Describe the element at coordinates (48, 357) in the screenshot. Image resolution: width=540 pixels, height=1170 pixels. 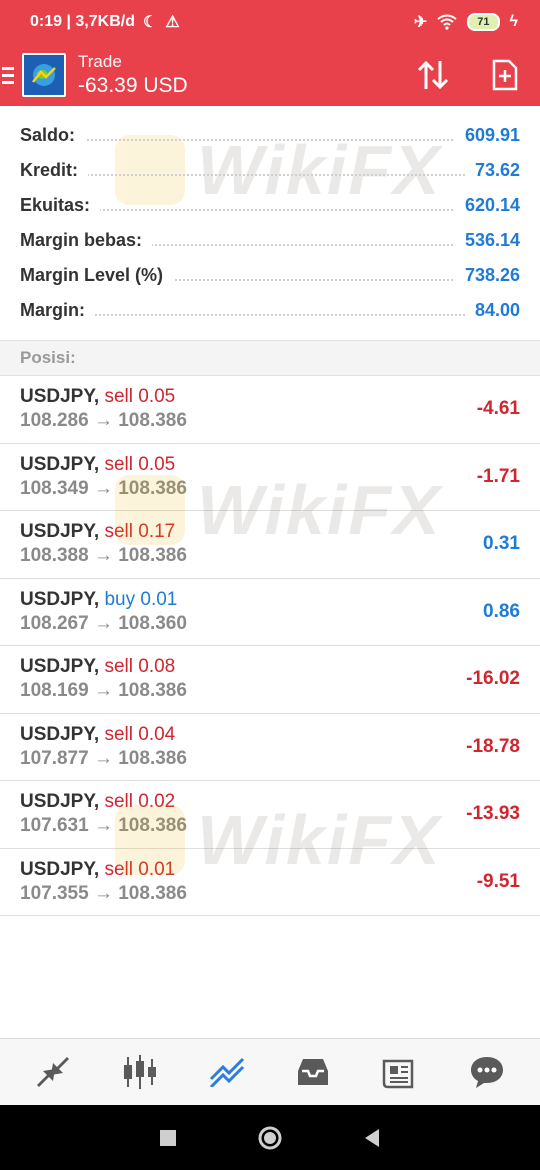
I see `positions-title: Posisi:` at that location.